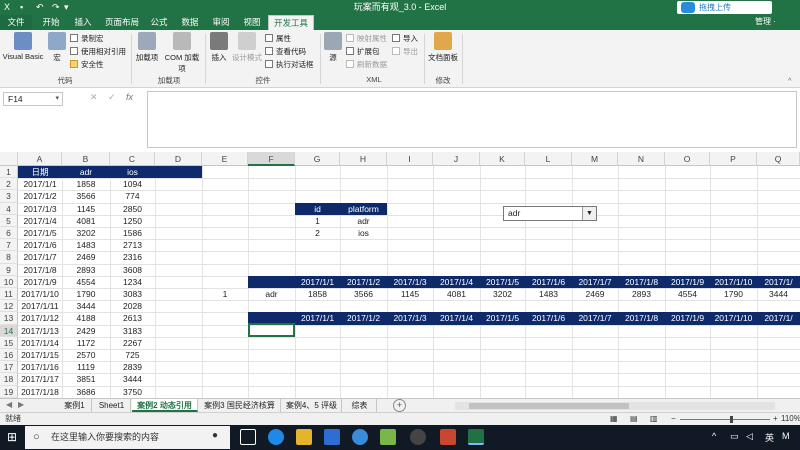 Image resolution: width=800 pixels, height=450 pixels. What do you see at coordinates (40, 257) in the screenshot?
I see `table-cell: 2017/1/7` at bounding box center [40, 257].